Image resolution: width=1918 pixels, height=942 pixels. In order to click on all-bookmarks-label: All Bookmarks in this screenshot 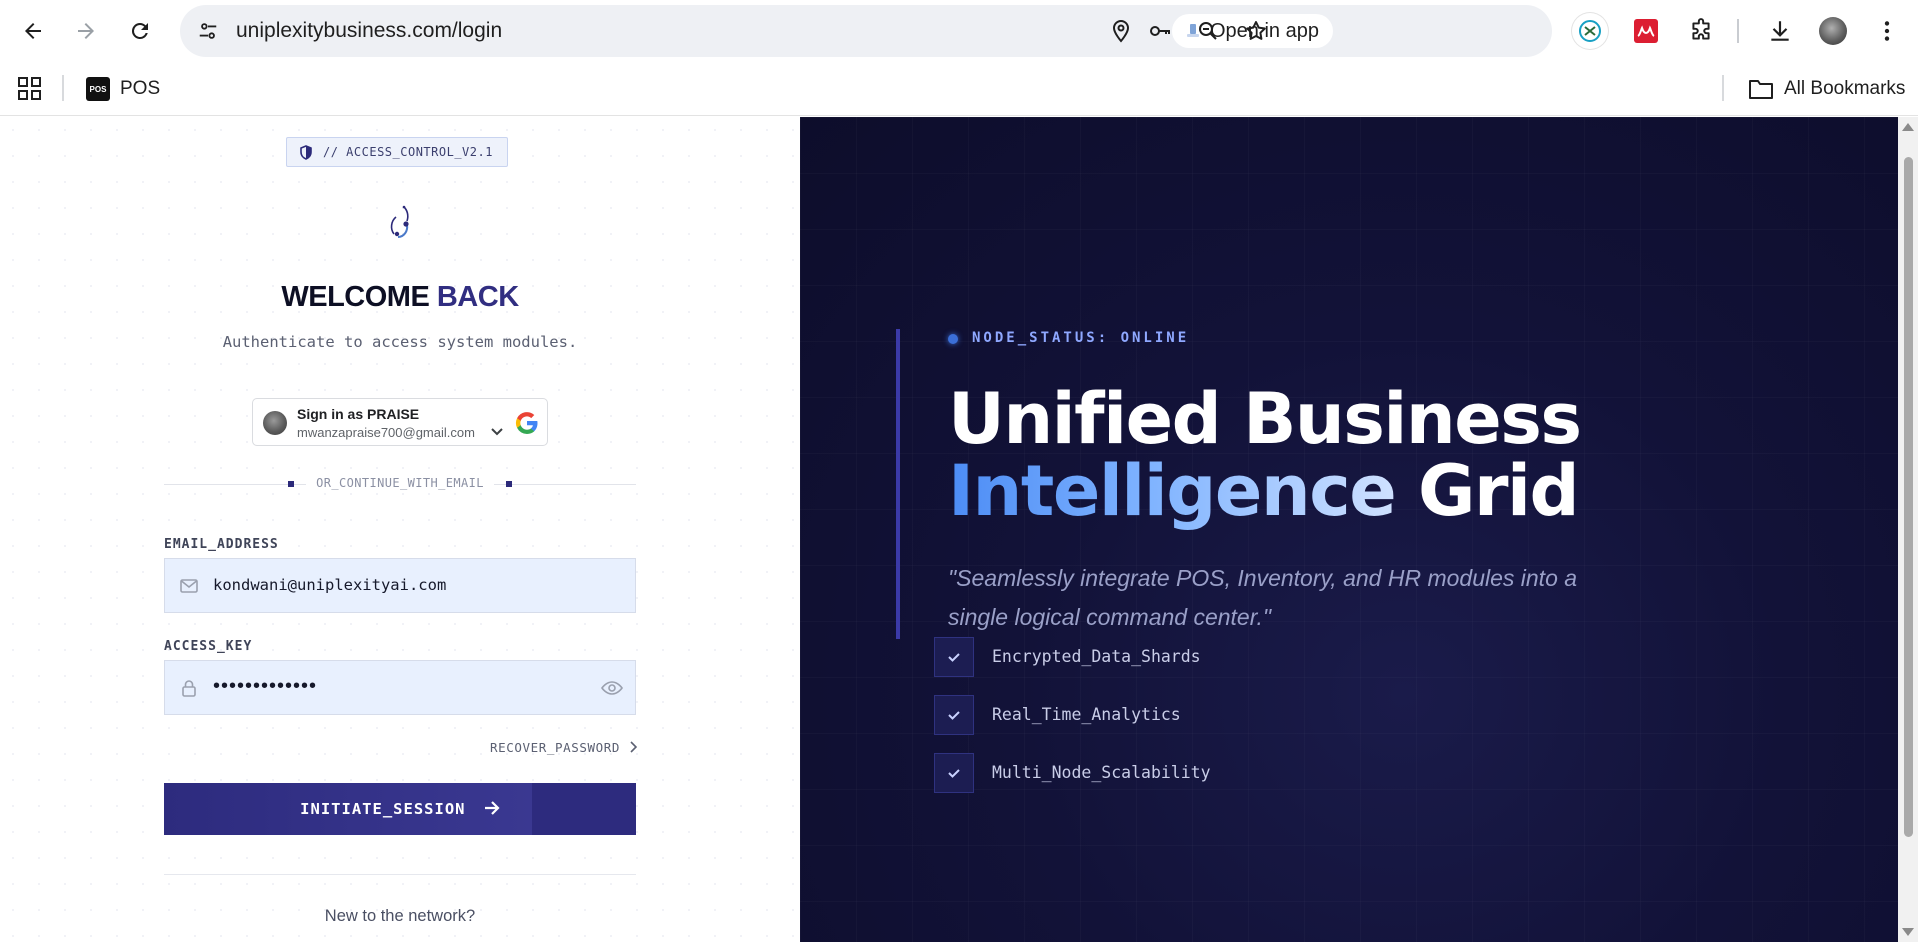, I will do `click(1845, 88)`.